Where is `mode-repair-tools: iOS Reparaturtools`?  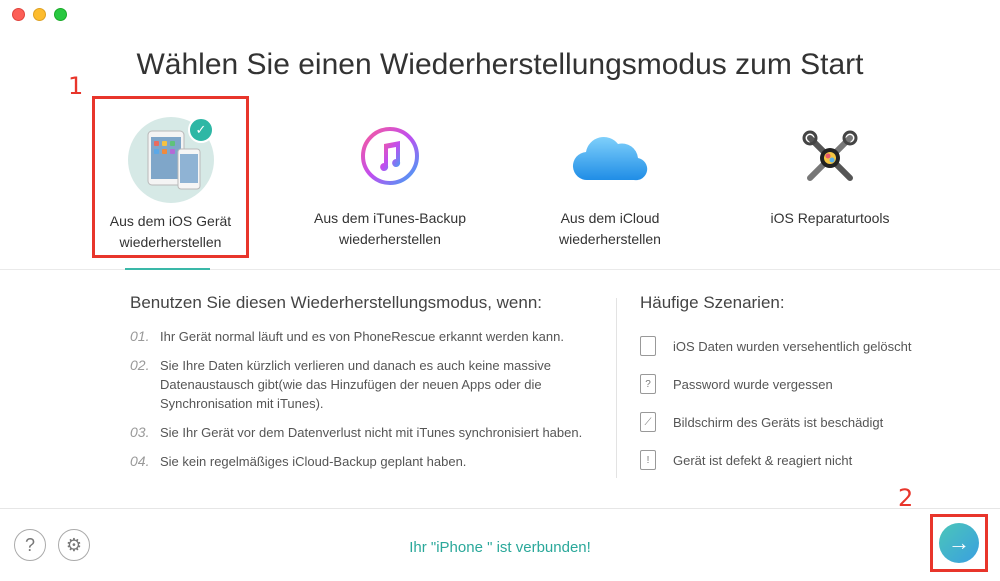
mode-repair-tools: iOS Reparaturtools is located at coordinates (830, 177).